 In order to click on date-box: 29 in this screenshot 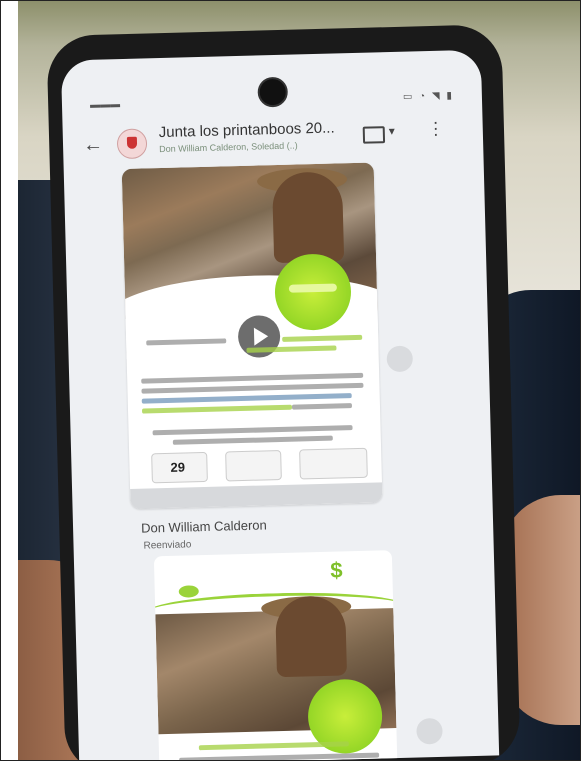, I will do `click(179, 467)`.